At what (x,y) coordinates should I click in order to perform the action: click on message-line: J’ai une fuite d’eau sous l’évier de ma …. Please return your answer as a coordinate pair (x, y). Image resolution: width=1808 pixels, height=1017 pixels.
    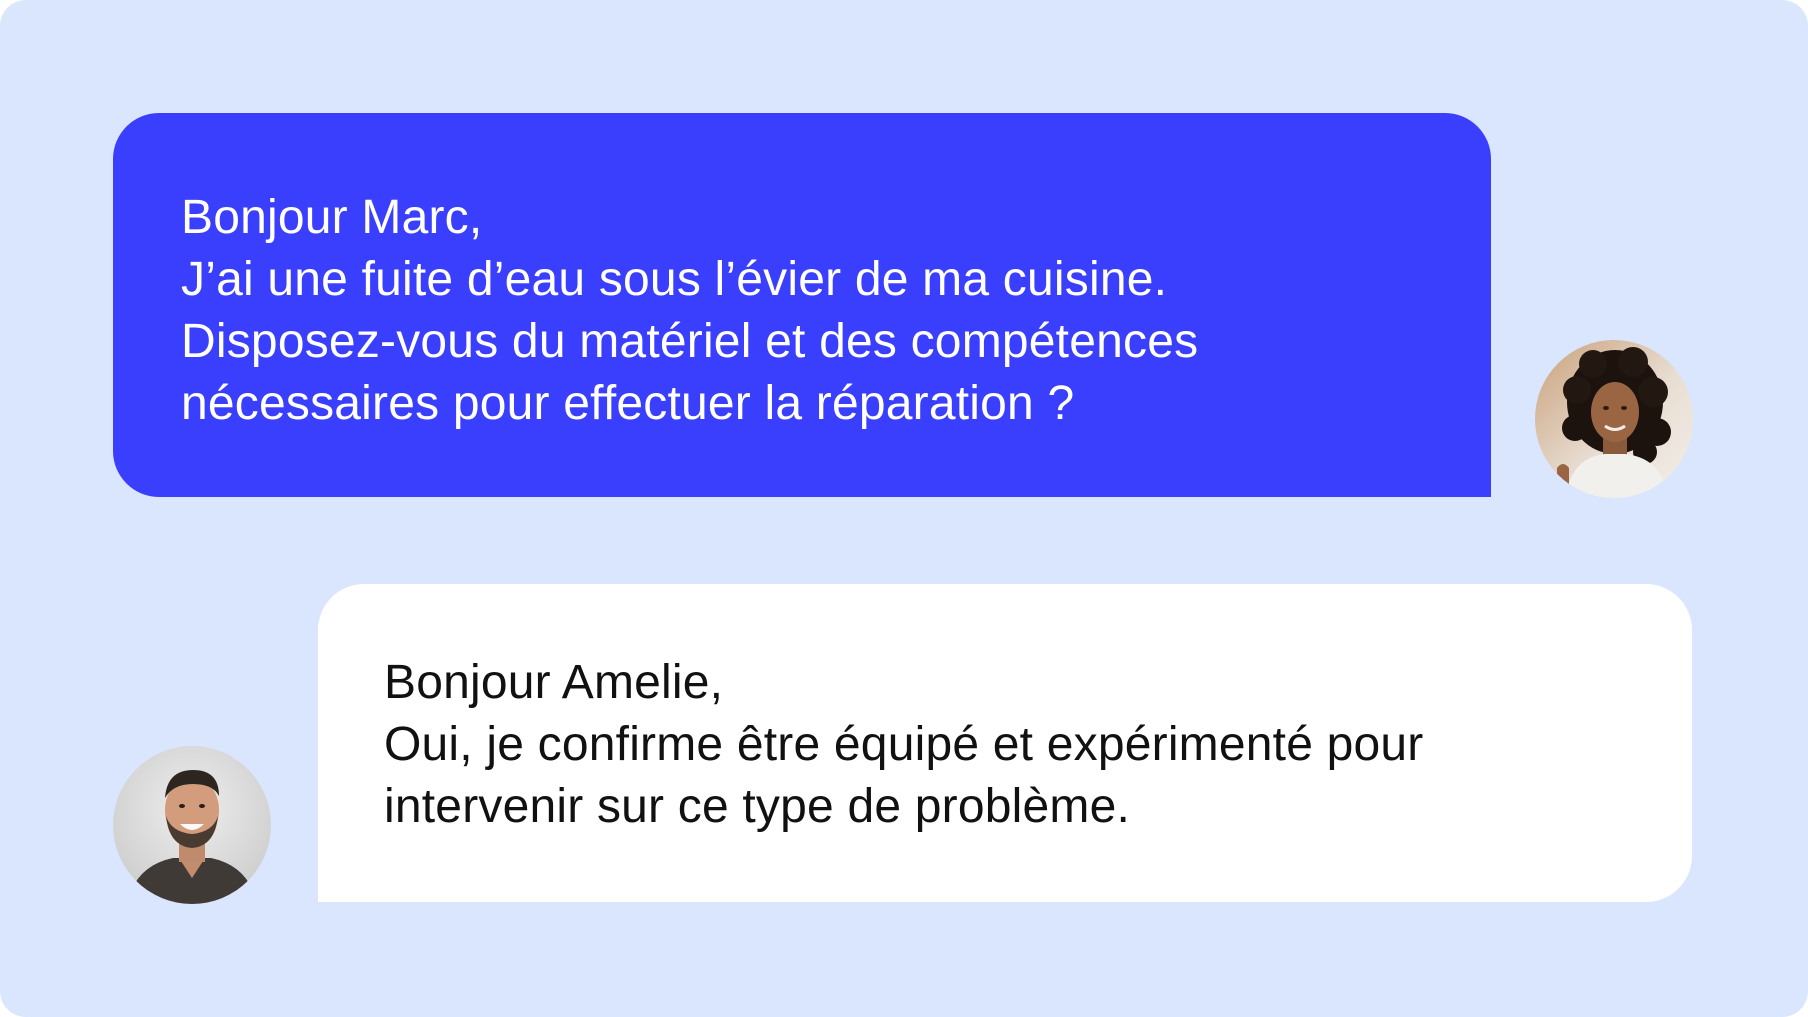
    Looking at the image, I should click on (674, 279).